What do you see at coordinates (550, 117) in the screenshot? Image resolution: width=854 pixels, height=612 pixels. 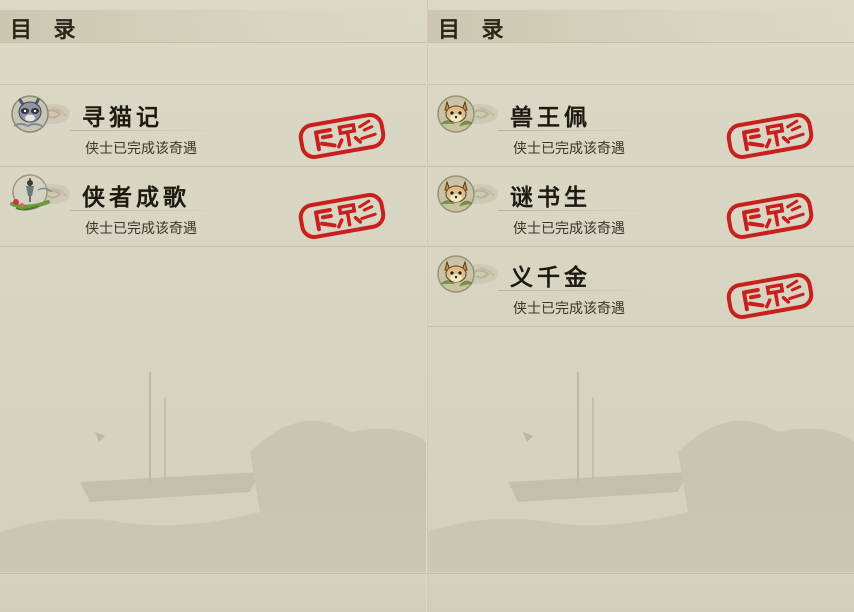 I see `encounter-name: 兽王佩` at bounding box center [550, 117].